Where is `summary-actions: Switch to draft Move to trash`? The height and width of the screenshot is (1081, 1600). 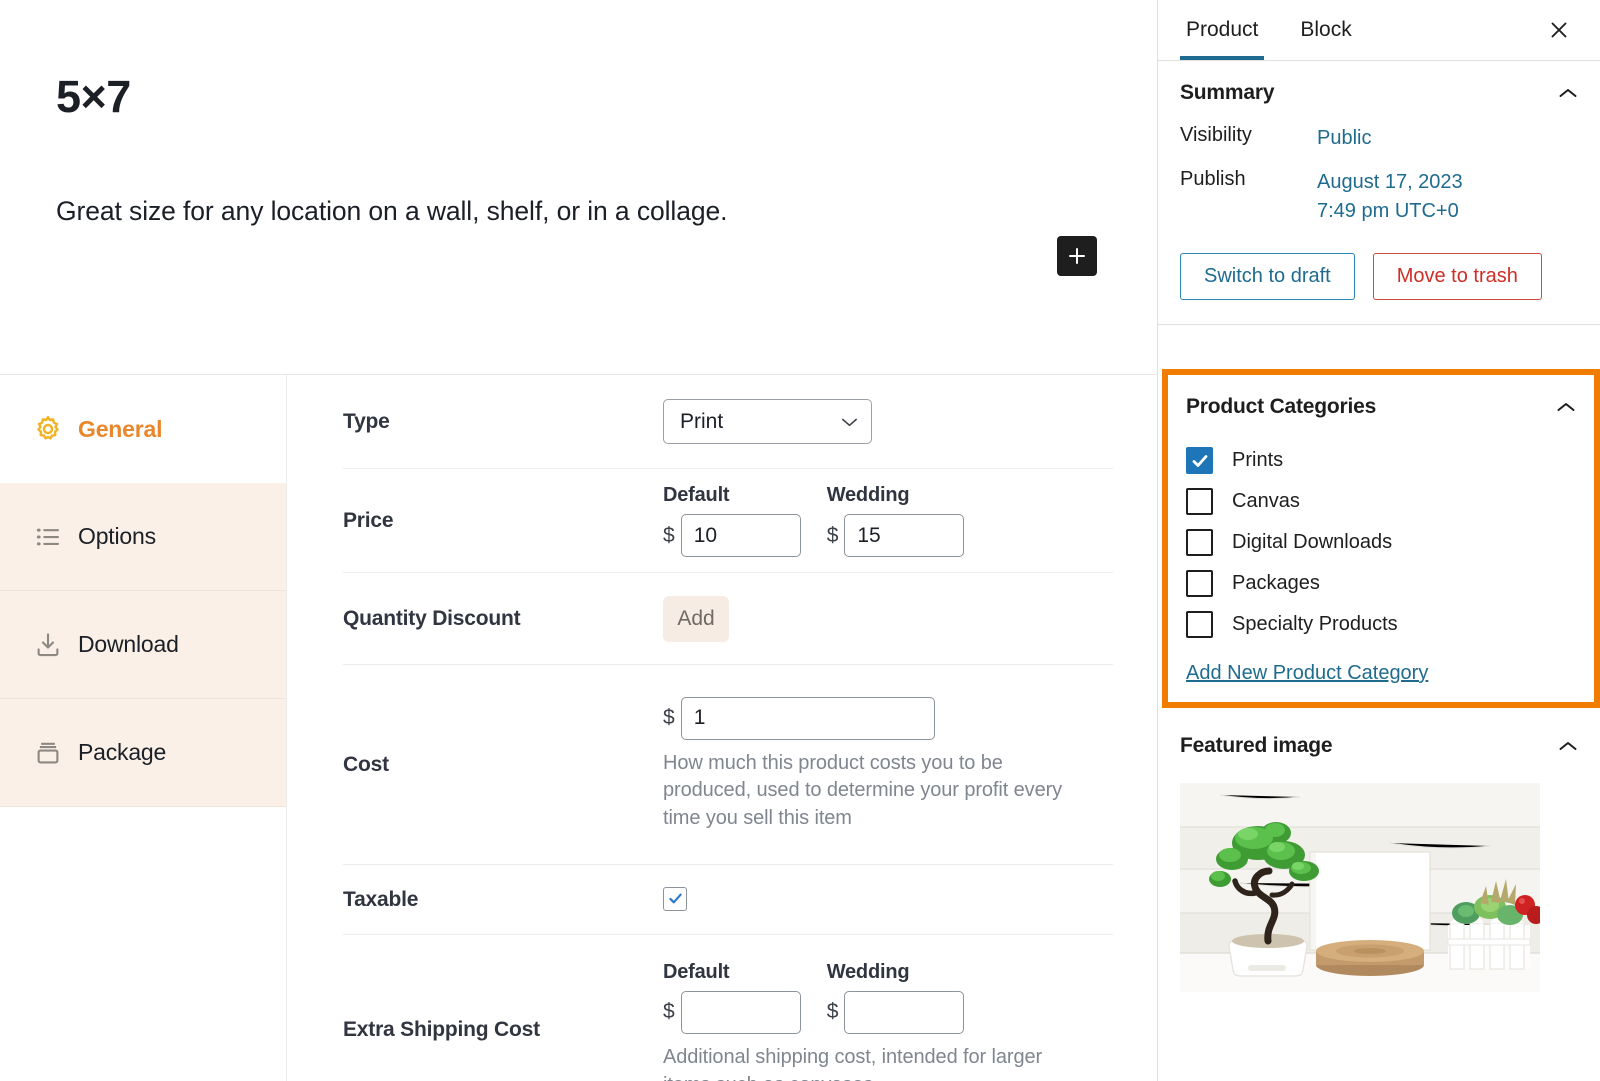 summary-actions: Switch to draft Move to trash is located at coordinates (1379, 282).